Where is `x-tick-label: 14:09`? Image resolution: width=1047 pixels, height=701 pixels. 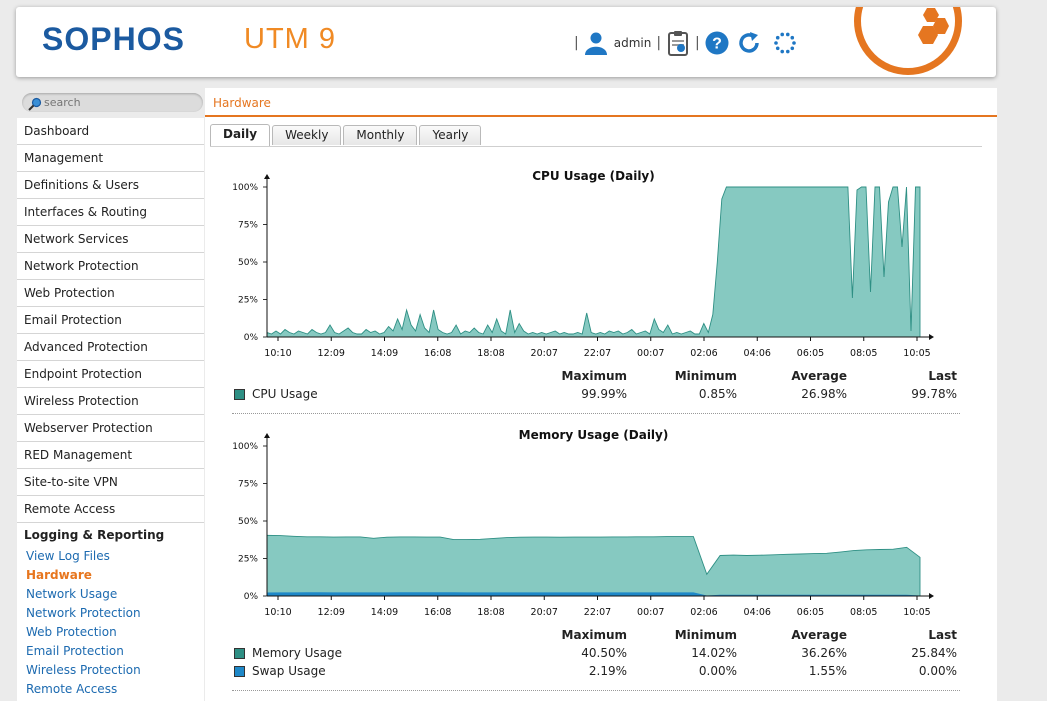 x-tick-label: 14:09 is located at coordinates (384, 612).